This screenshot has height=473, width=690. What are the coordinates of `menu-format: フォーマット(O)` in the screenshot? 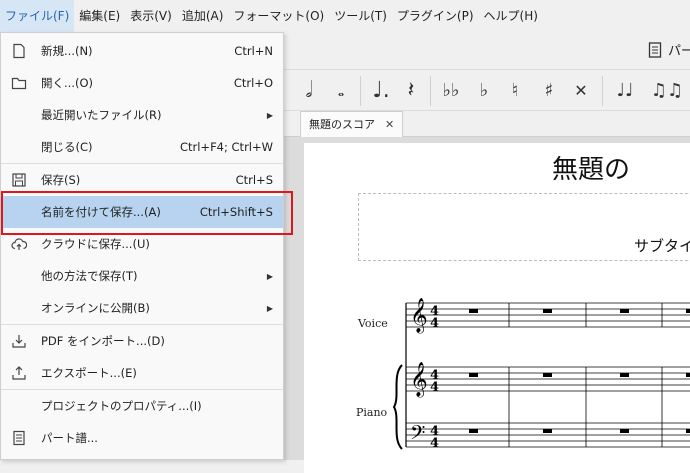 It's located at (278, 16).